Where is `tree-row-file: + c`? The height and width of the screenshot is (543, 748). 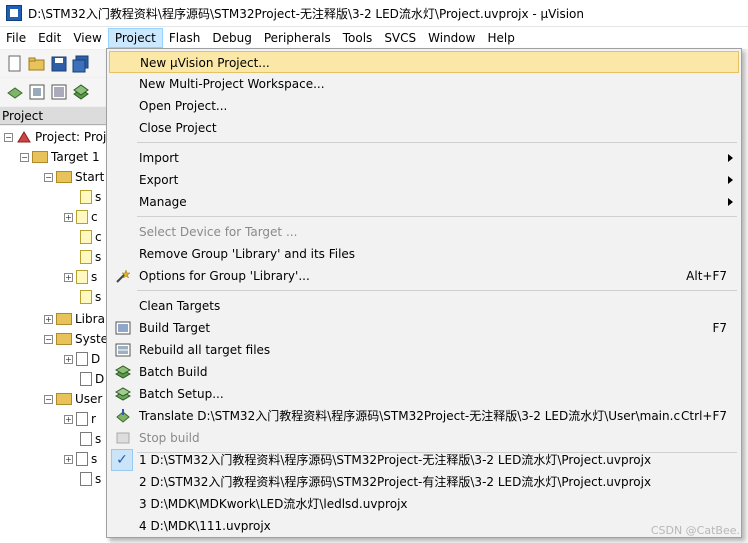 tree-row-file: + c is located at coordinates (81, 217).